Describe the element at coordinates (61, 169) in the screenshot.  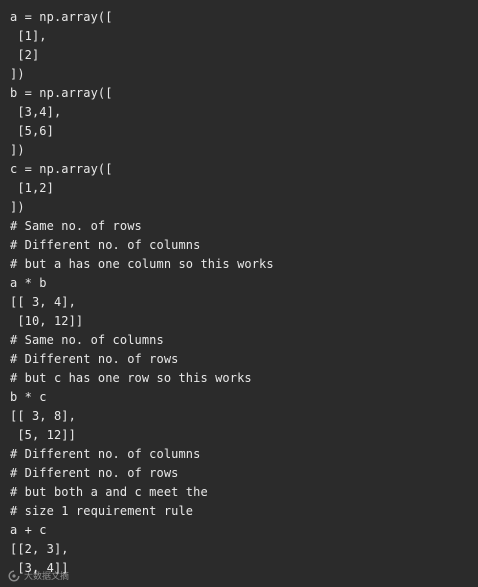
I see `code-line: c = np.array([` at that location.